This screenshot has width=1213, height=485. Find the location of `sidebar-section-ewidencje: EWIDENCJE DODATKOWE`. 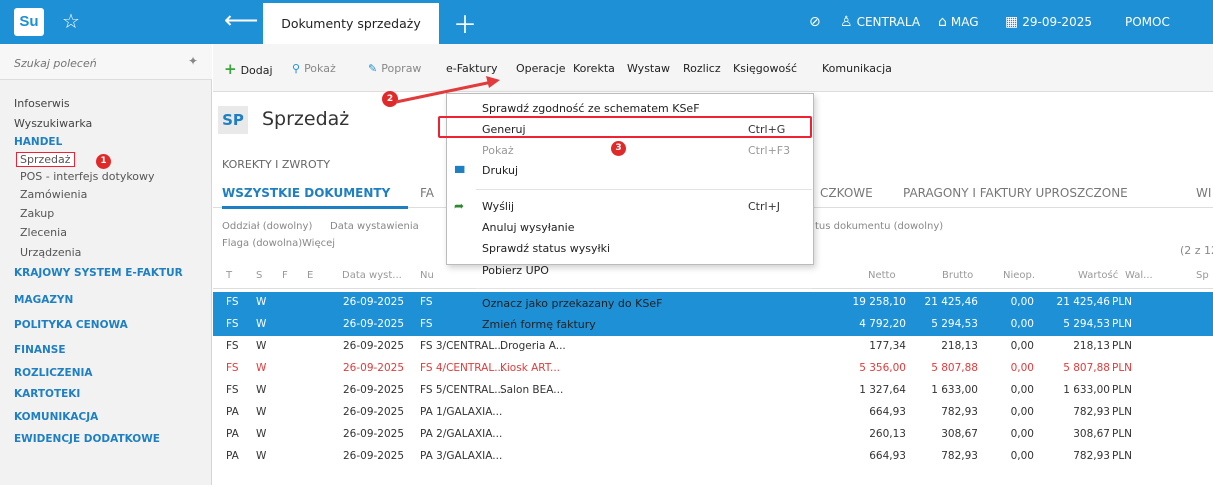

sidebar-section-ewidencje: EWIDENCJE DODATKOWE is located at coordinates (87, 439).